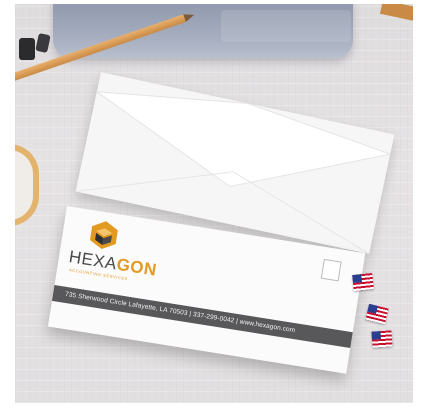 This screenshot has width=427, height=413. What do you see at coordinates (286, 26) in the screenshot?
I see `laptop-trackpad` at bounding box center [286, 26].